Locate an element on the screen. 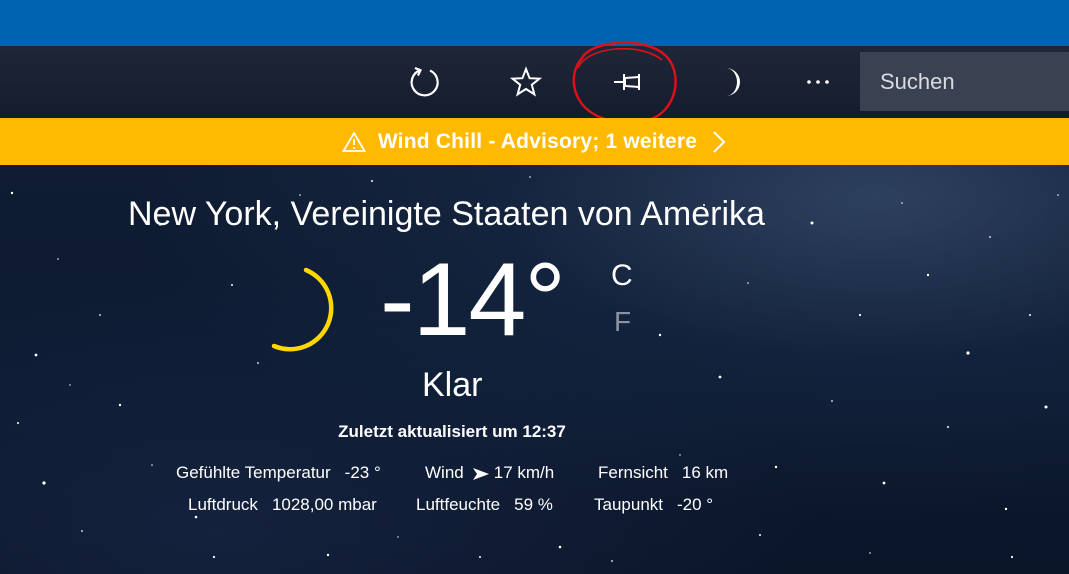  feels-like: Gefühlte Temperatur -23 ° is located at coordinates (278, 473).